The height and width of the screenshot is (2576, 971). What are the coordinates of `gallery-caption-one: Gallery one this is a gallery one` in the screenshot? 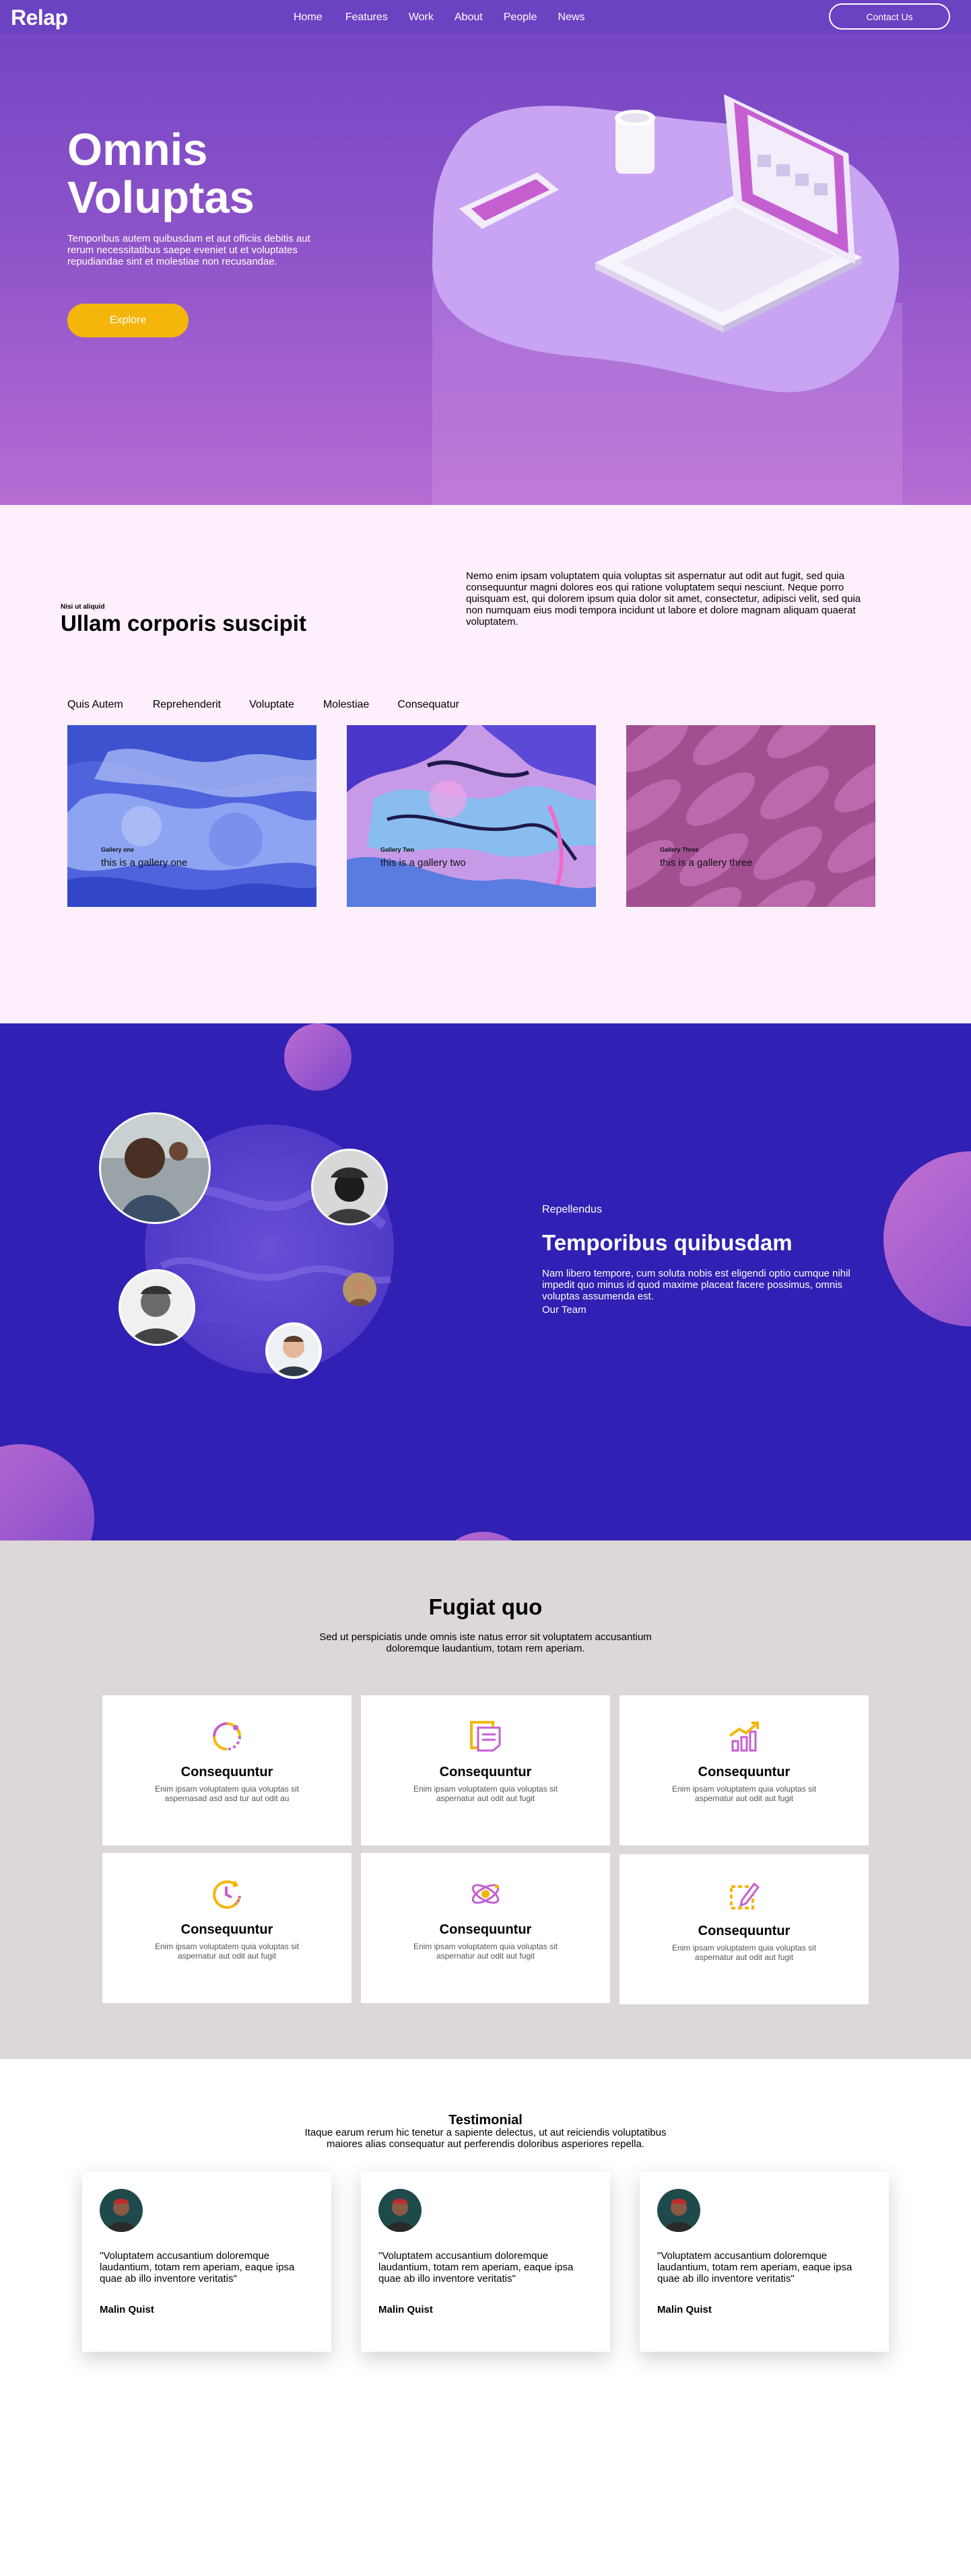 It's located at (144, 858).